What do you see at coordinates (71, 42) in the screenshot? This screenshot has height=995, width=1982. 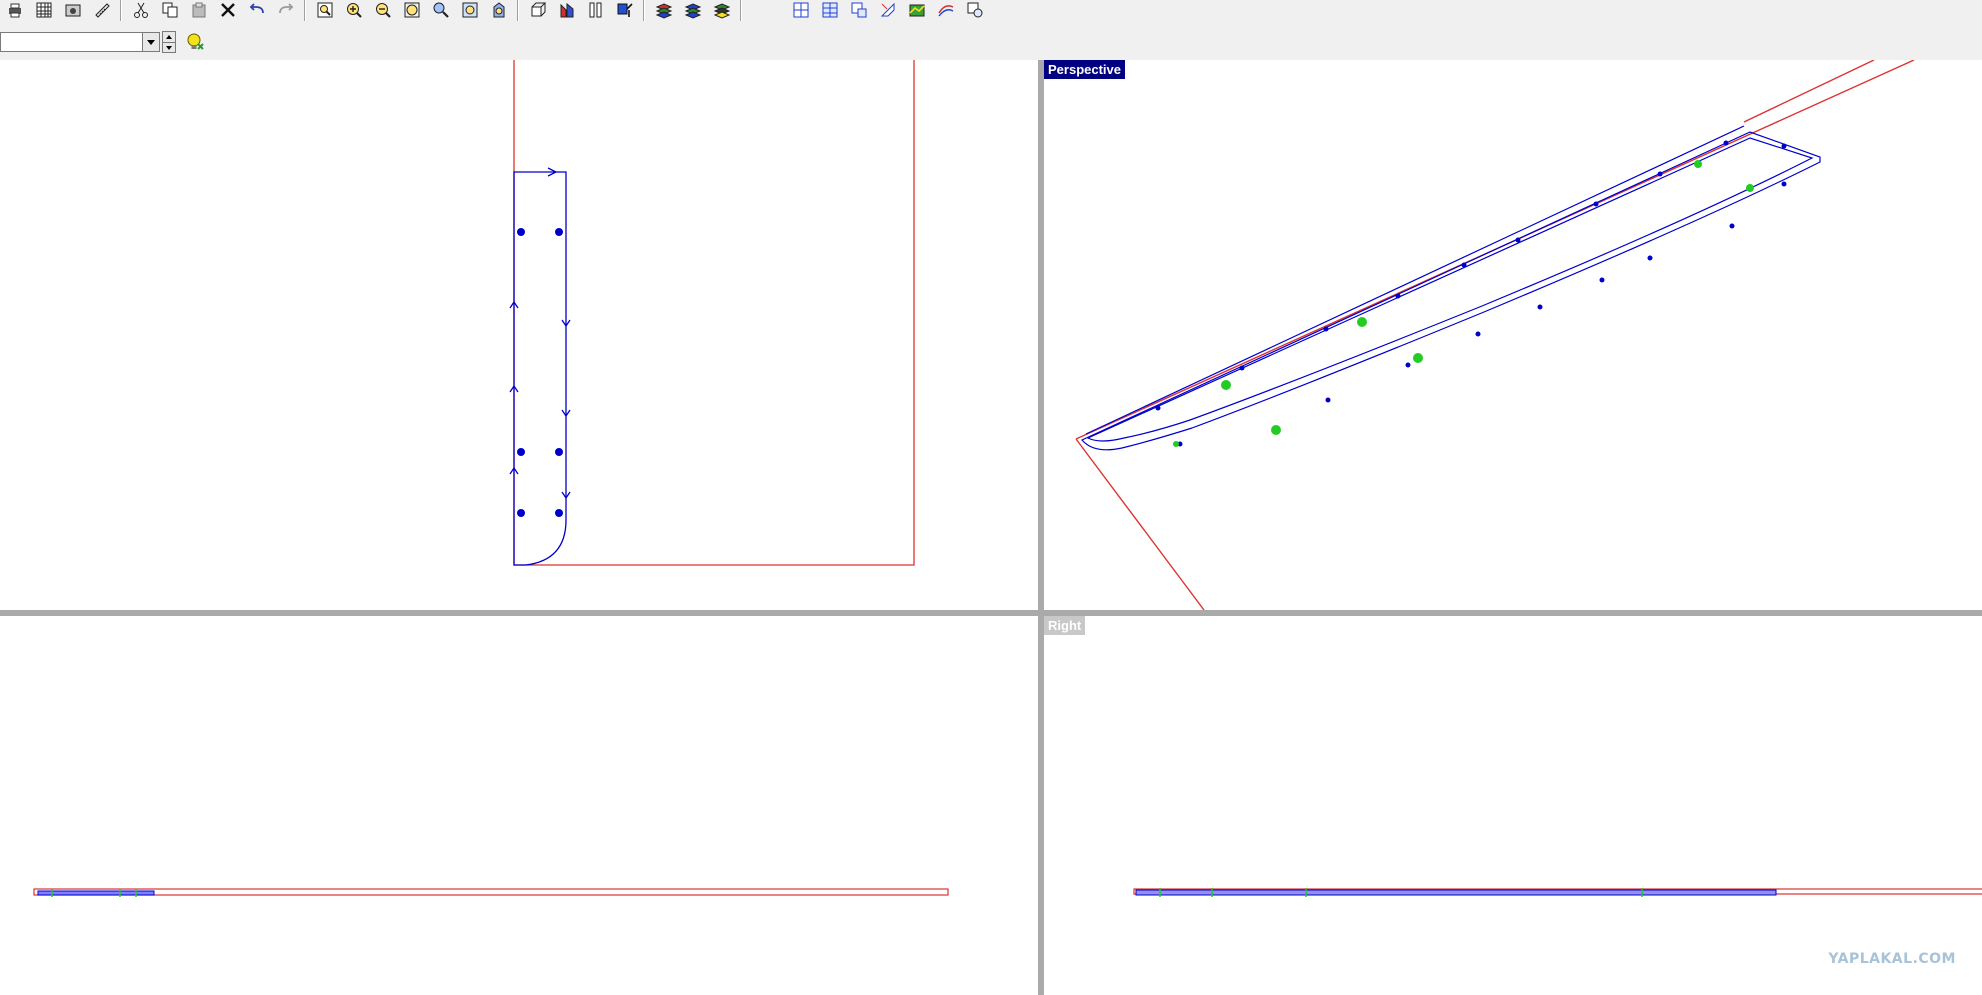 I see `layer-combo-value` at bounding box center [71, 42].